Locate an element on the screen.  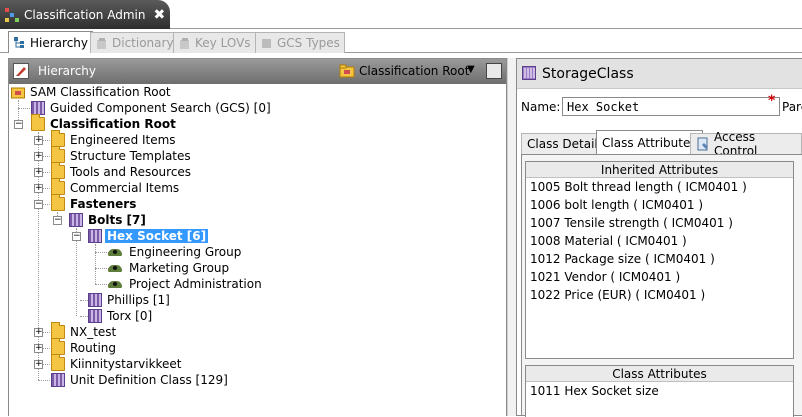
tree-item-sam-classification-root: SAM Classification Root is located at coordinates (92, 92).